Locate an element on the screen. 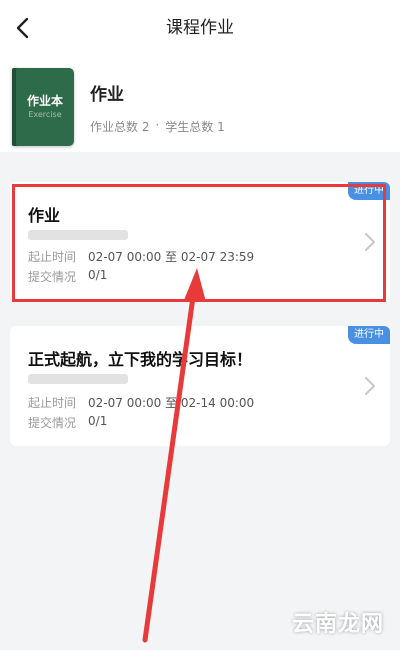  page-title: 课程作业 is located at coordinates (200, 28).